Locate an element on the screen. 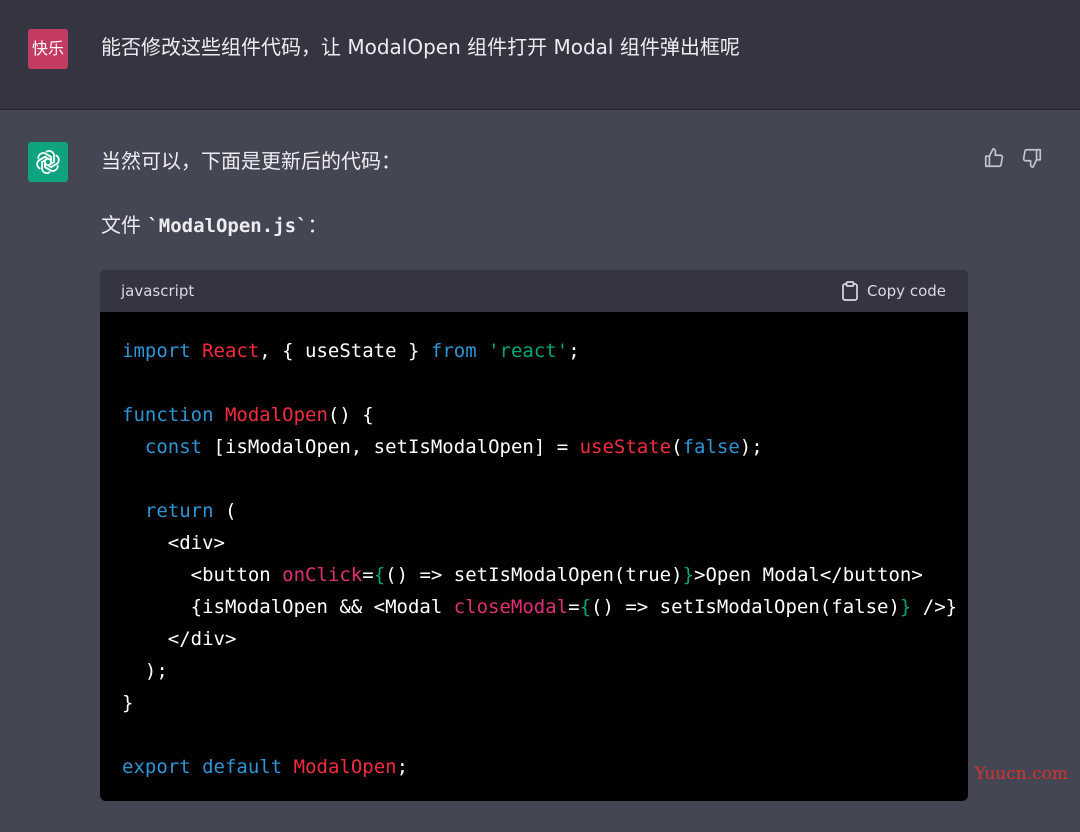 This screenshot has width=1080, height=832. copy-code-button: Copy code is located at coordinates (893, 291).